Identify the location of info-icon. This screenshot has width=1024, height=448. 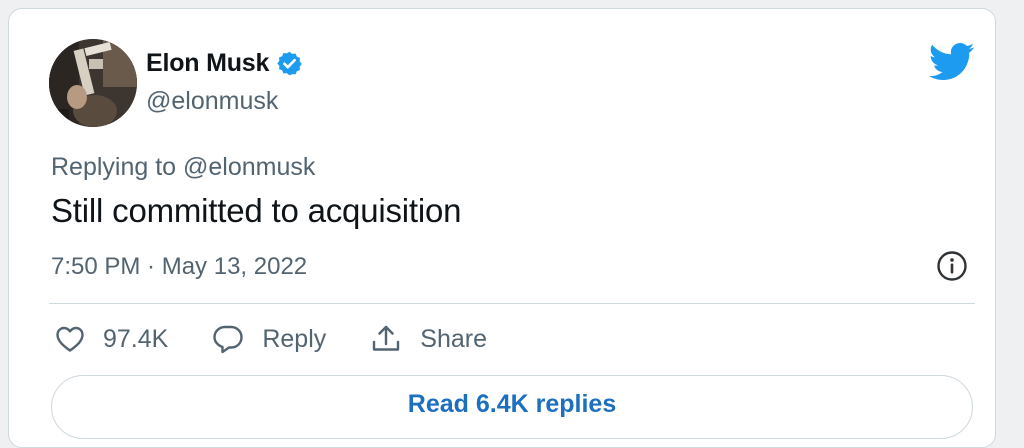
(952, 266).